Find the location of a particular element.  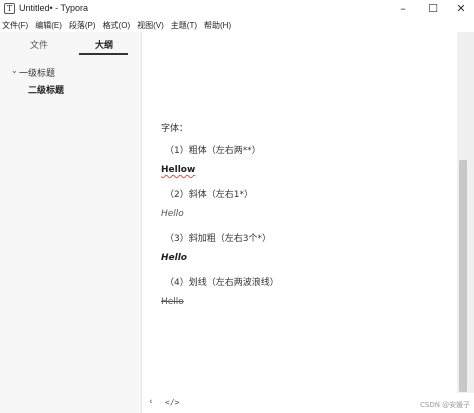

chevron-left-icon: ‹ is located at coordinates (151, 402).